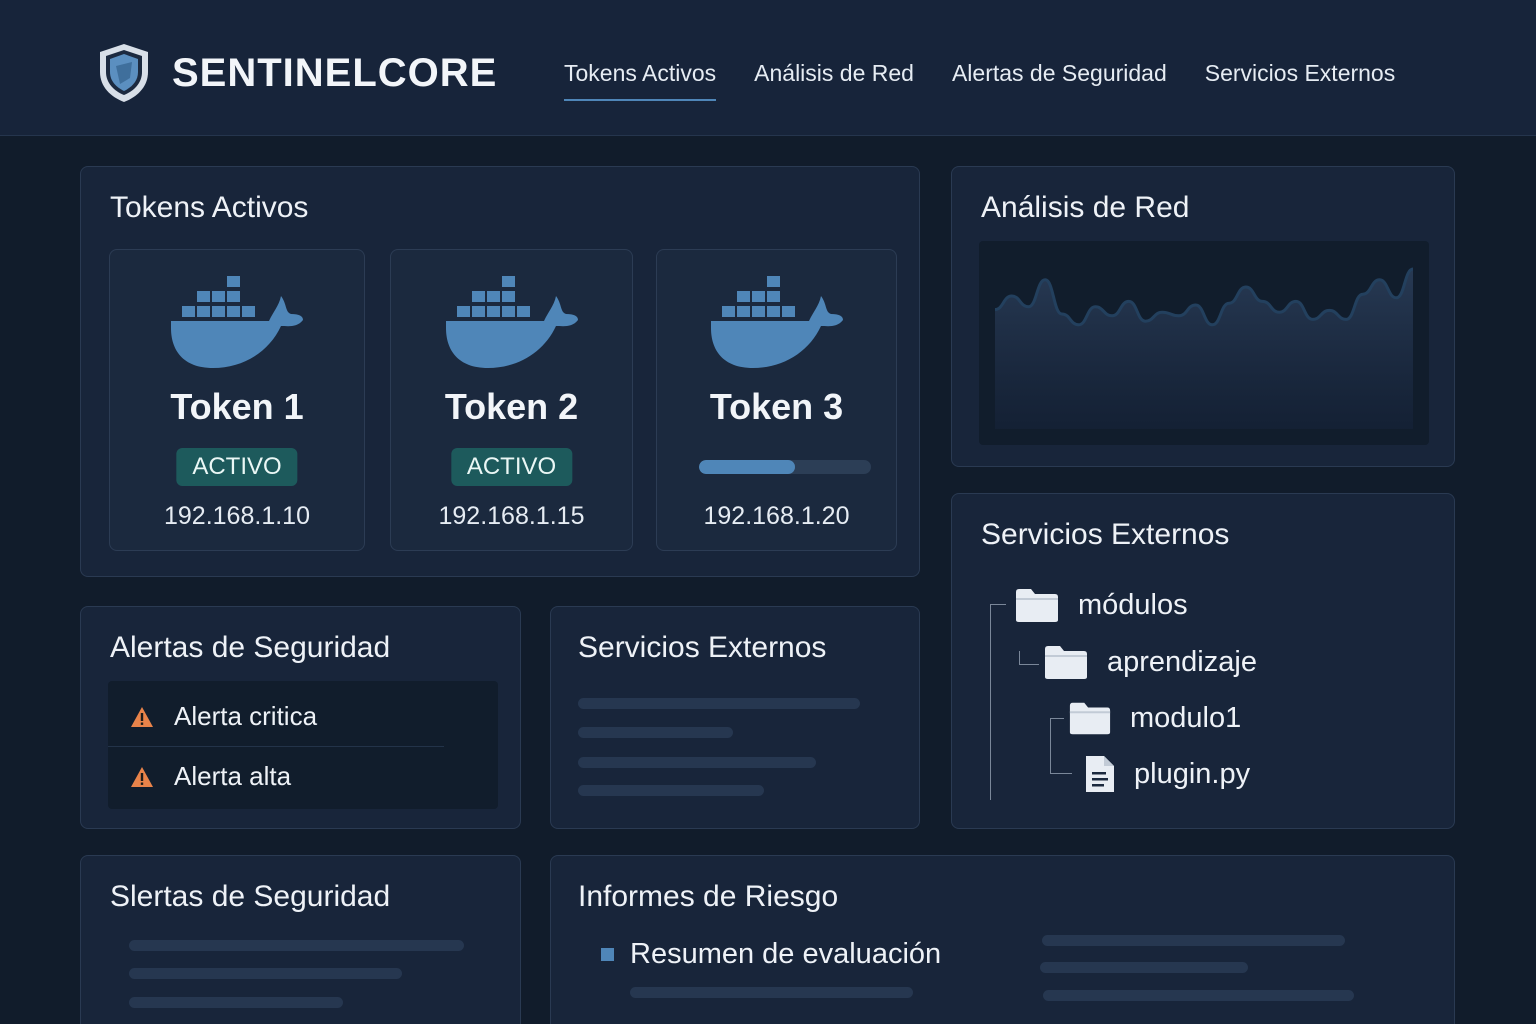 The image size is (1536, 1024). Describe the element at coordinates (640, 80) in the screenshot. I see `nav-tokens-activos: Tokens Activos` at that location.